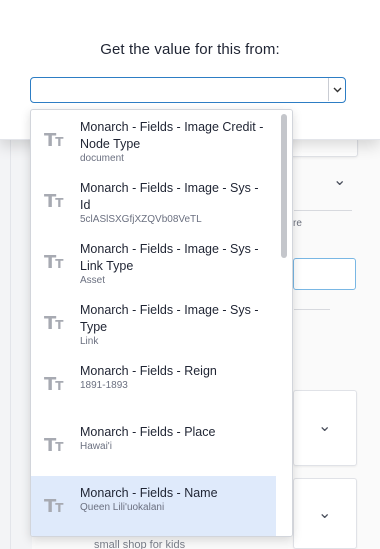  Describe the element at coordinates (153, 384) in the screenshot. I see `option-item: TT Monarch - Fields - Reign 1891-1893` at that location.